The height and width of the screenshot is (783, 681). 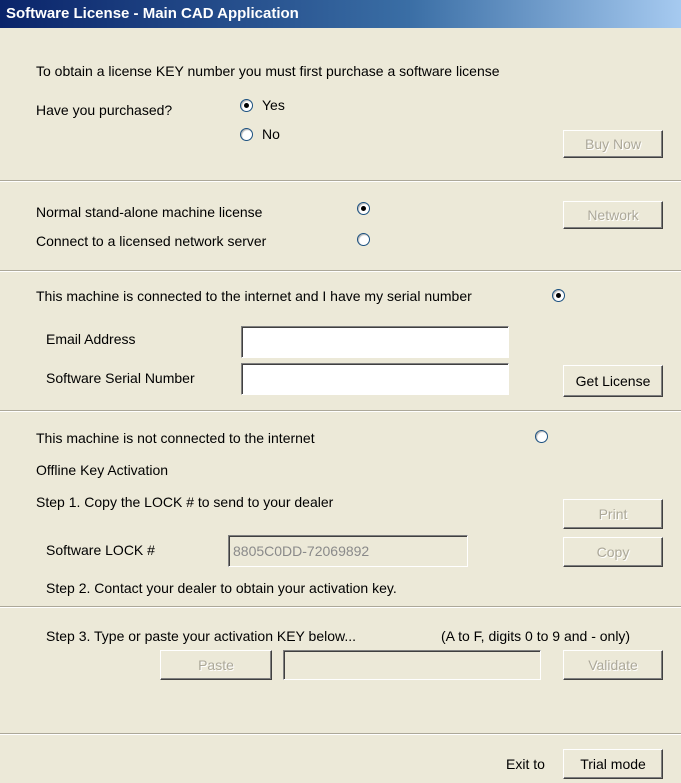 What do you see at coordinates (246, 134) in the screenshot?
I see `purchased-no-radio` at bounding box center [246, 134].